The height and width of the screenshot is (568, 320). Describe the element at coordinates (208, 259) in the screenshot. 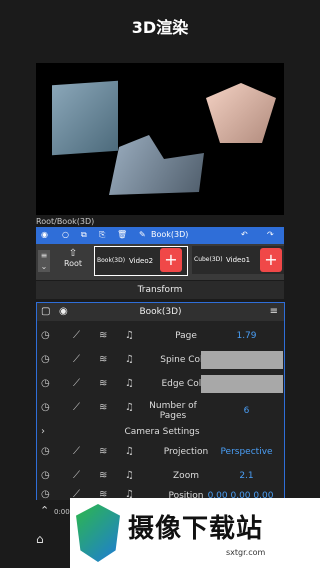

I see `tile-label: Cube(3D)` at that location.